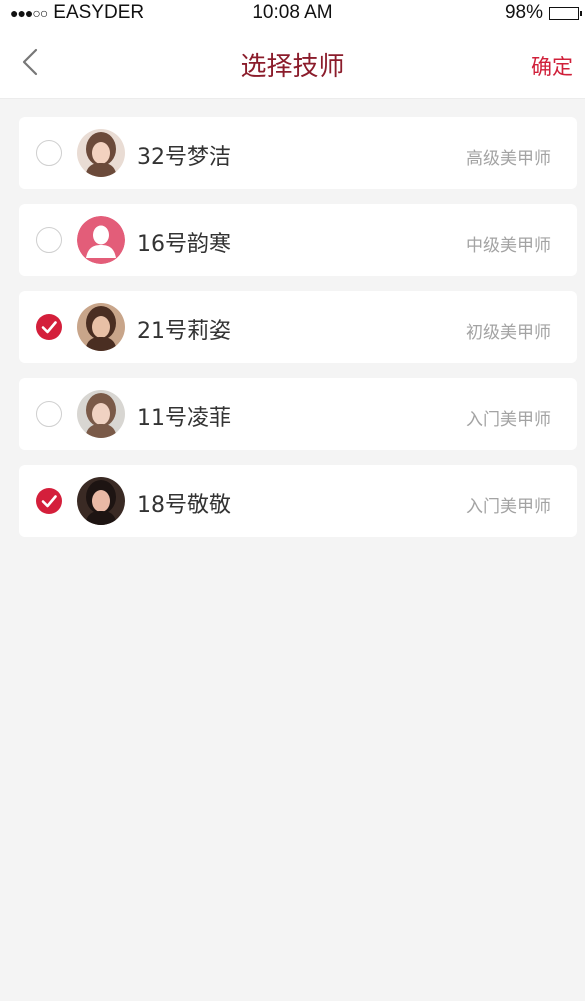 The height and width of the screenshot is (1001, 585). I want to click on technician-row: 11号凌菲 入门美甲师, so click(298, 414).